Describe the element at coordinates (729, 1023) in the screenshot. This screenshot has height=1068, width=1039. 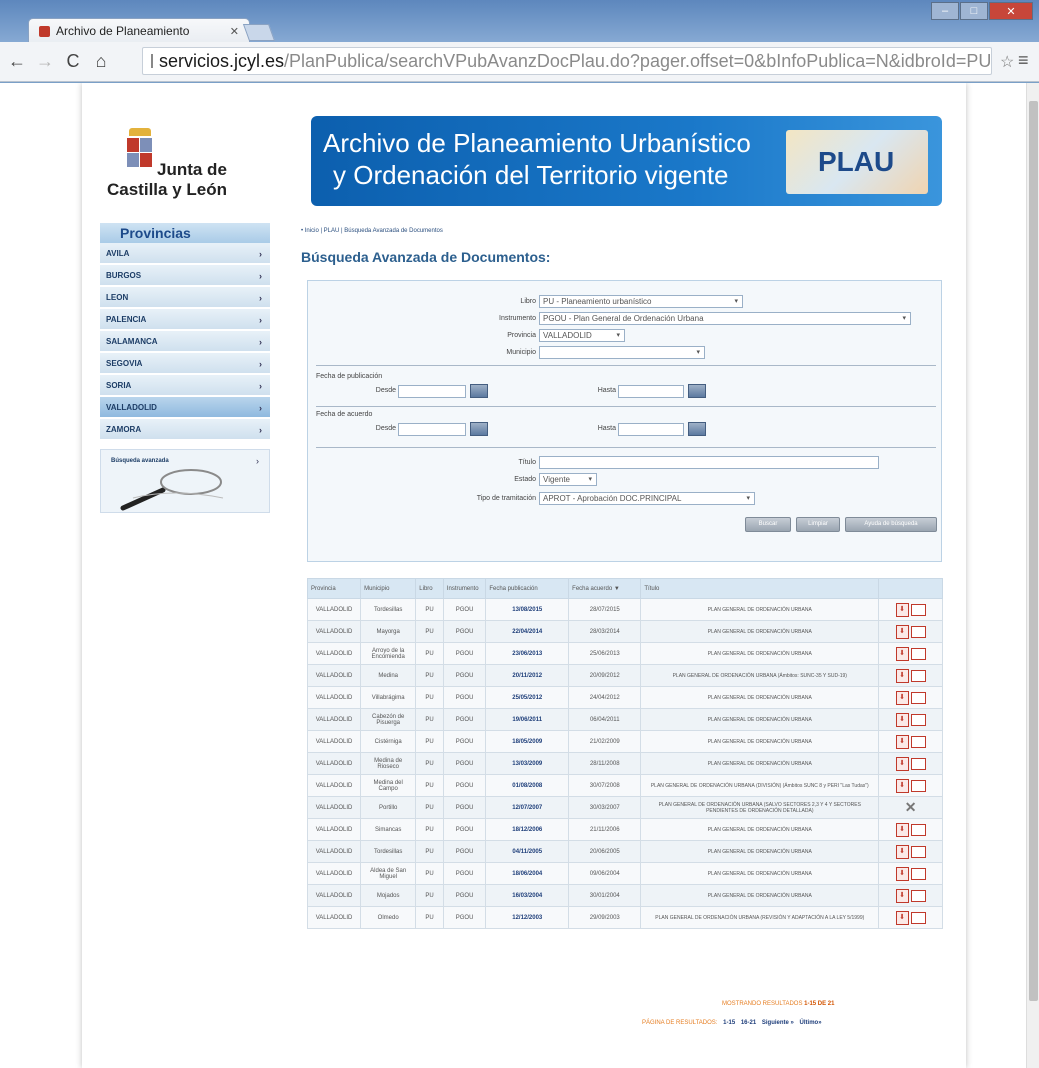
I see `page-link-1: 1-15` at that location.